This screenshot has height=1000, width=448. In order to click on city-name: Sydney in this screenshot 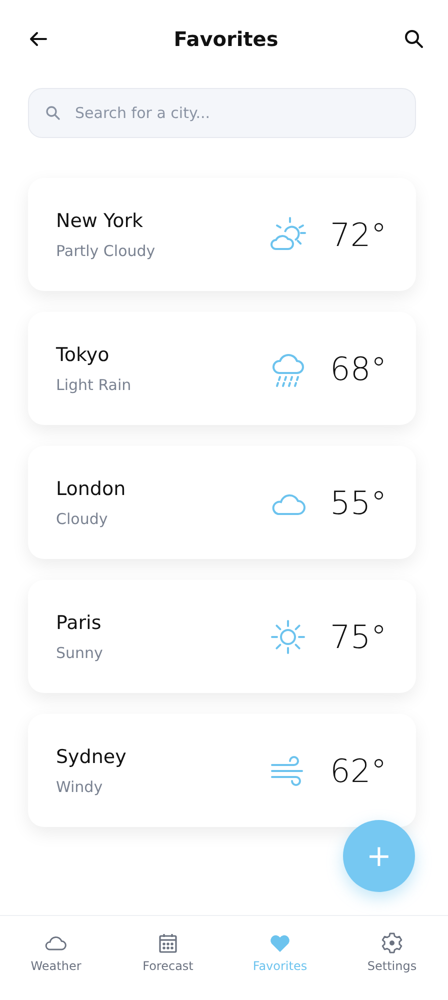, I will do `click(92, 757)`.